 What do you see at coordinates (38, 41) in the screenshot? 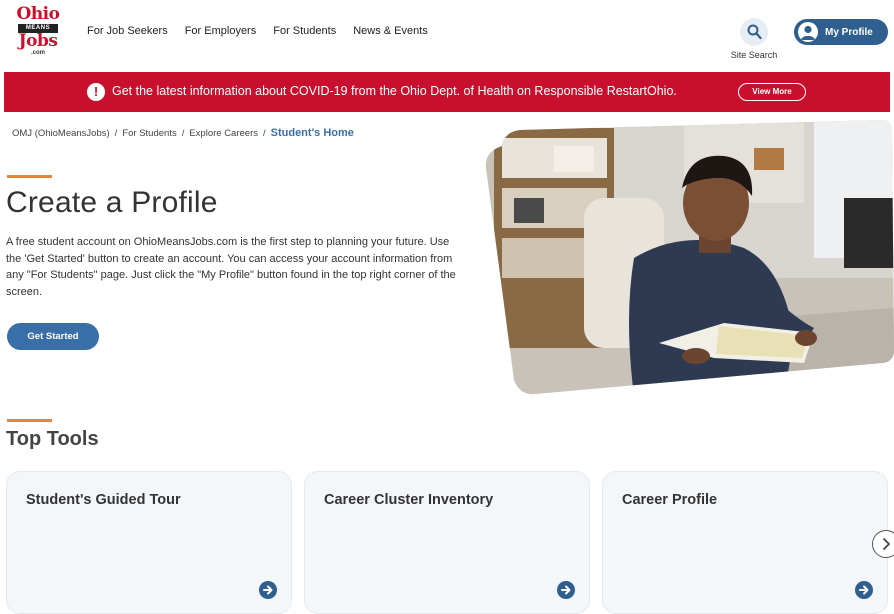
I see `logo-jobs: Jobs` at bounding box center [38, 41].